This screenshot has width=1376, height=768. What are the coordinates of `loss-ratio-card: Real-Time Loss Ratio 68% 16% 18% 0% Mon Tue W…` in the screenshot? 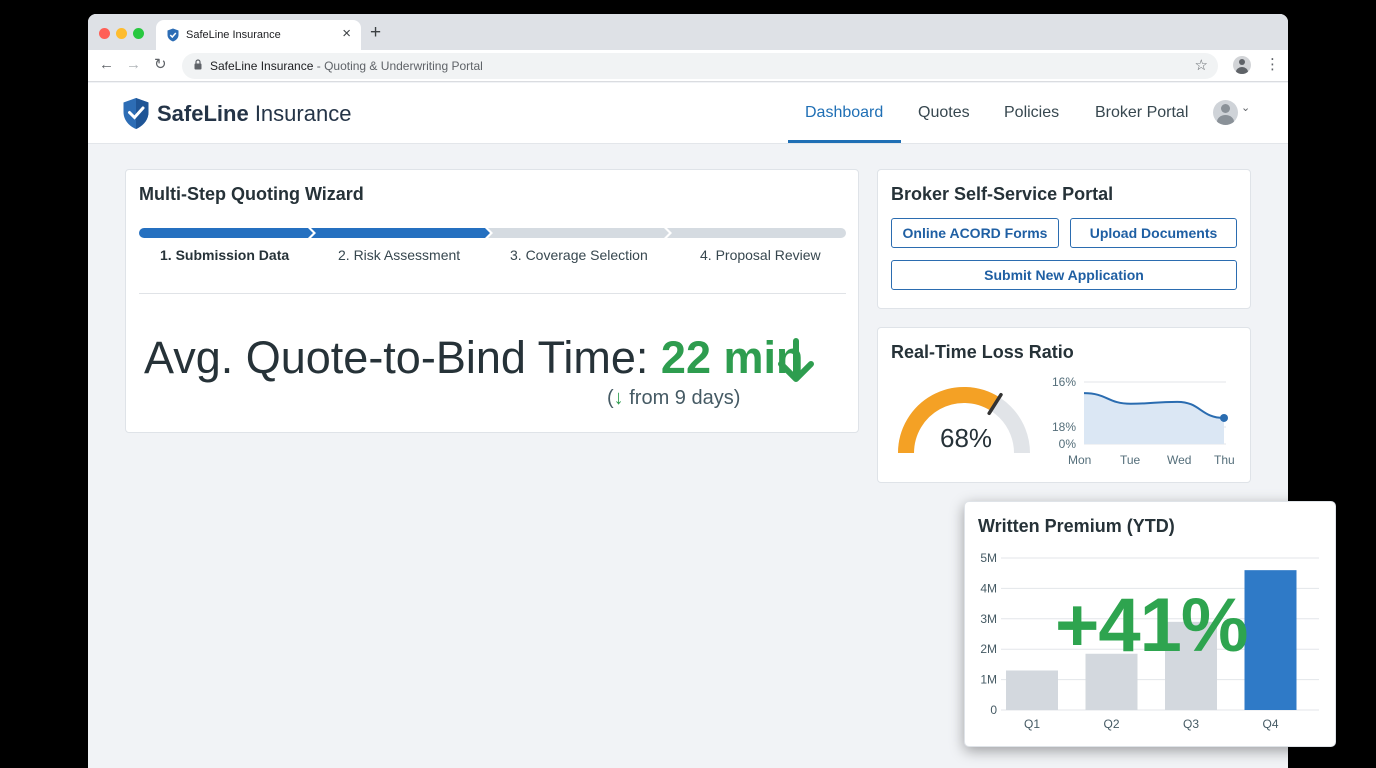 It's located at (1064, 405).